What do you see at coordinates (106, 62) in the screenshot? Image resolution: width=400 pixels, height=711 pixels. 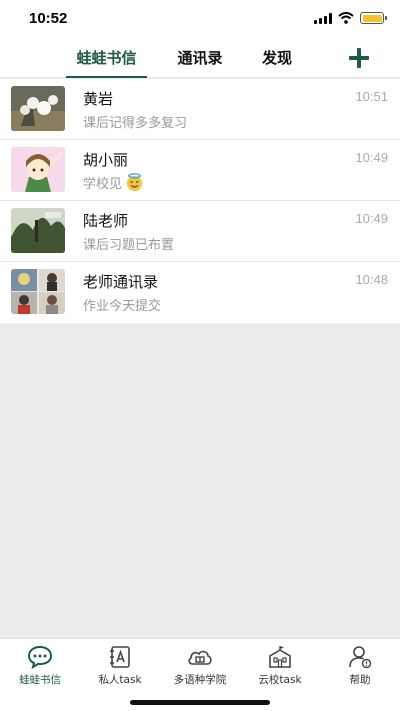 I see `tab-messages: 蛙蛙书信` at bounding box center [106, 62].